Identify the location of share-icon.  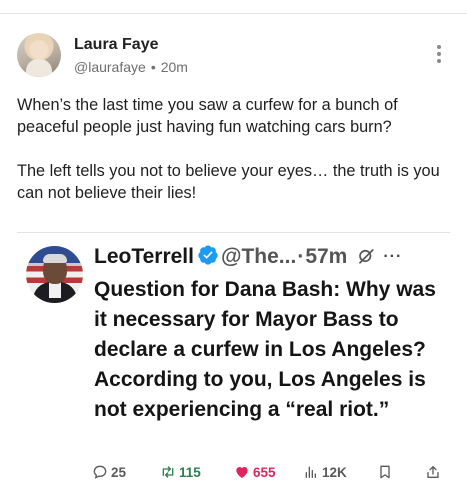
(433, 472).